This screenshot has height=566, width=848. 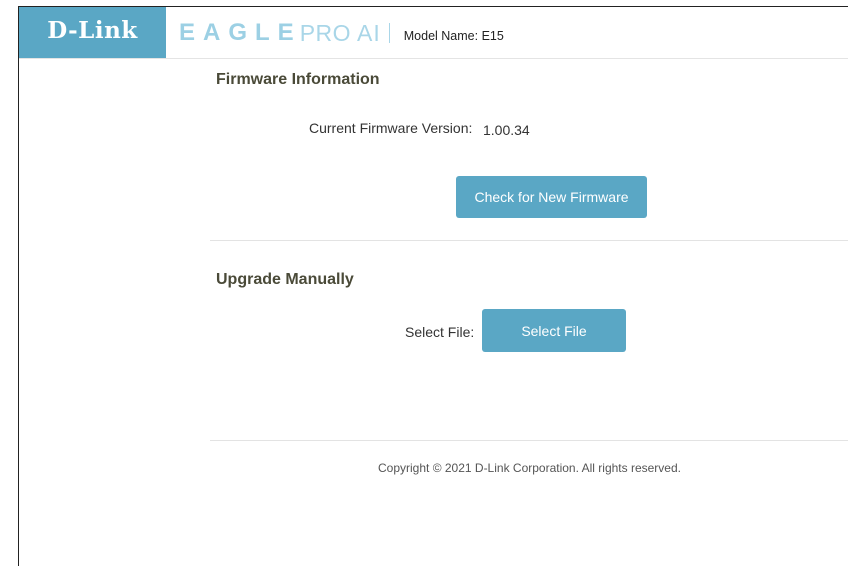 What do you see at coordinates (391, 128) in the screenshot?
I see `current-firmware-version-label: Current Firmware Version:` at bounding box center [391, 128].